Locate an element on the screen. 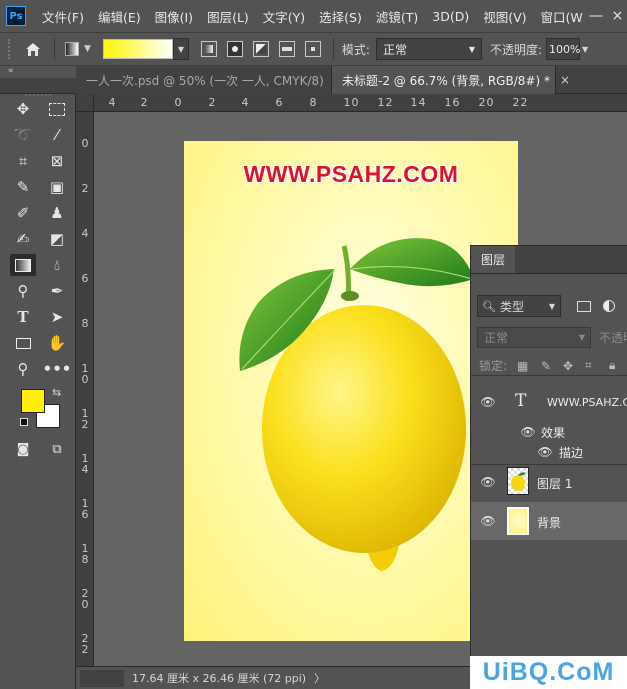 The image size is (627, 689). eraser-tool-icon: ◩ is located at coordinates (57, 239).